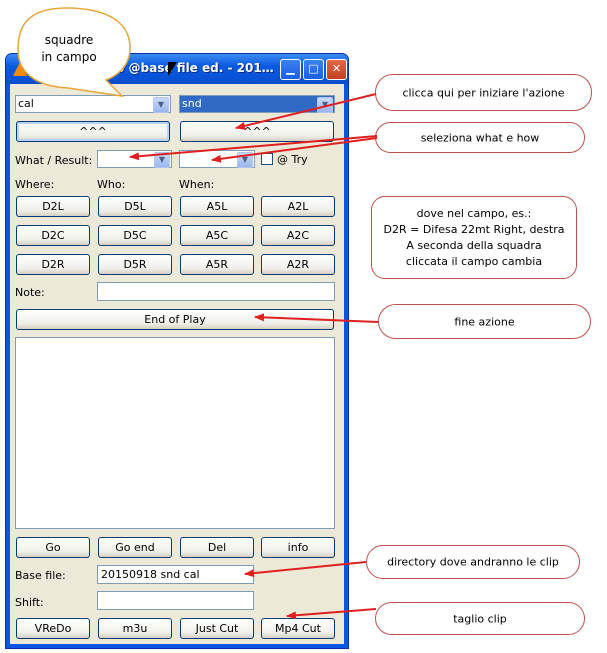  Describe the element at coordinates (175, 600) in the screenshot. I see `shift-input` at that location.